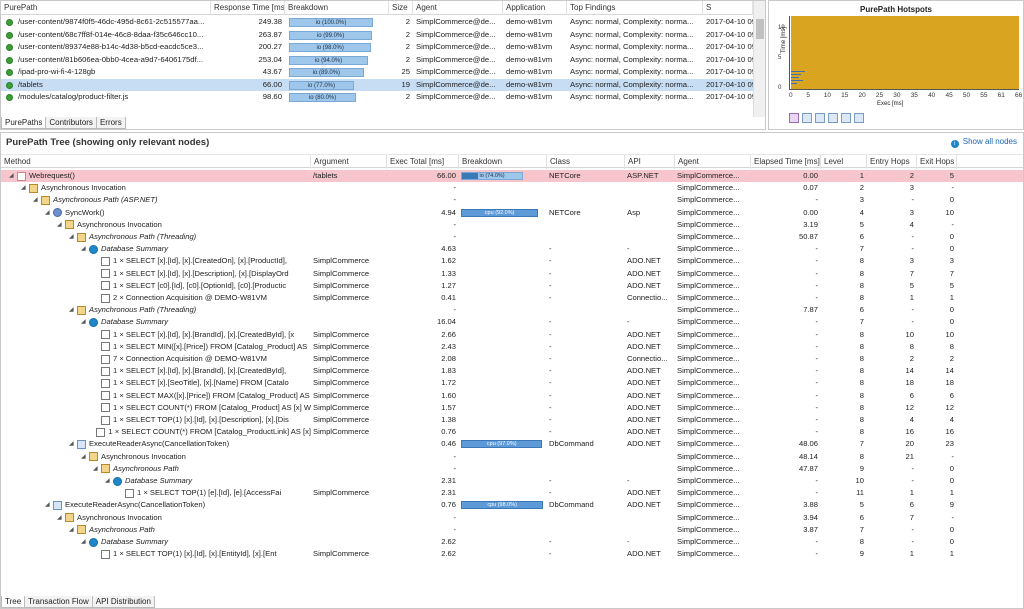 The image size is (1024, 609). Describe the element at coordinates (110, 123) in the screenshot. I see `tab-errors: Errors` at that location.